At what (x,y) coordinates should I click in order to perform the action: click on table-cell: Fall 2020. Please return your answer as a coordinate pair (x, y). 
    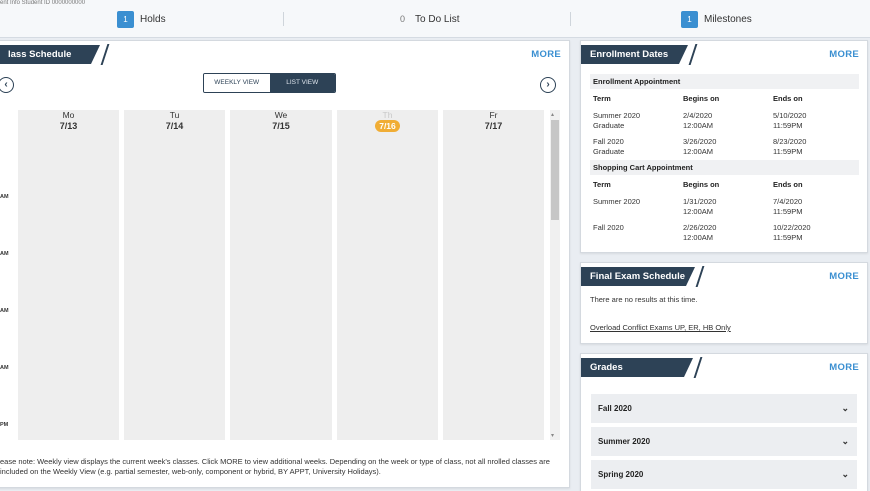
    Looking at the image, I should click on (608, 227).